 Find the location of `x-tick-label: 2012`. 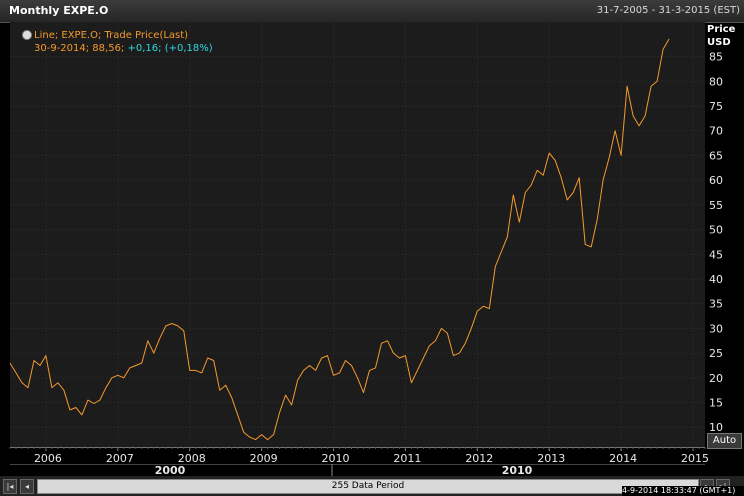

x-tick-label: 2012 is located at coordinates (479, 458).